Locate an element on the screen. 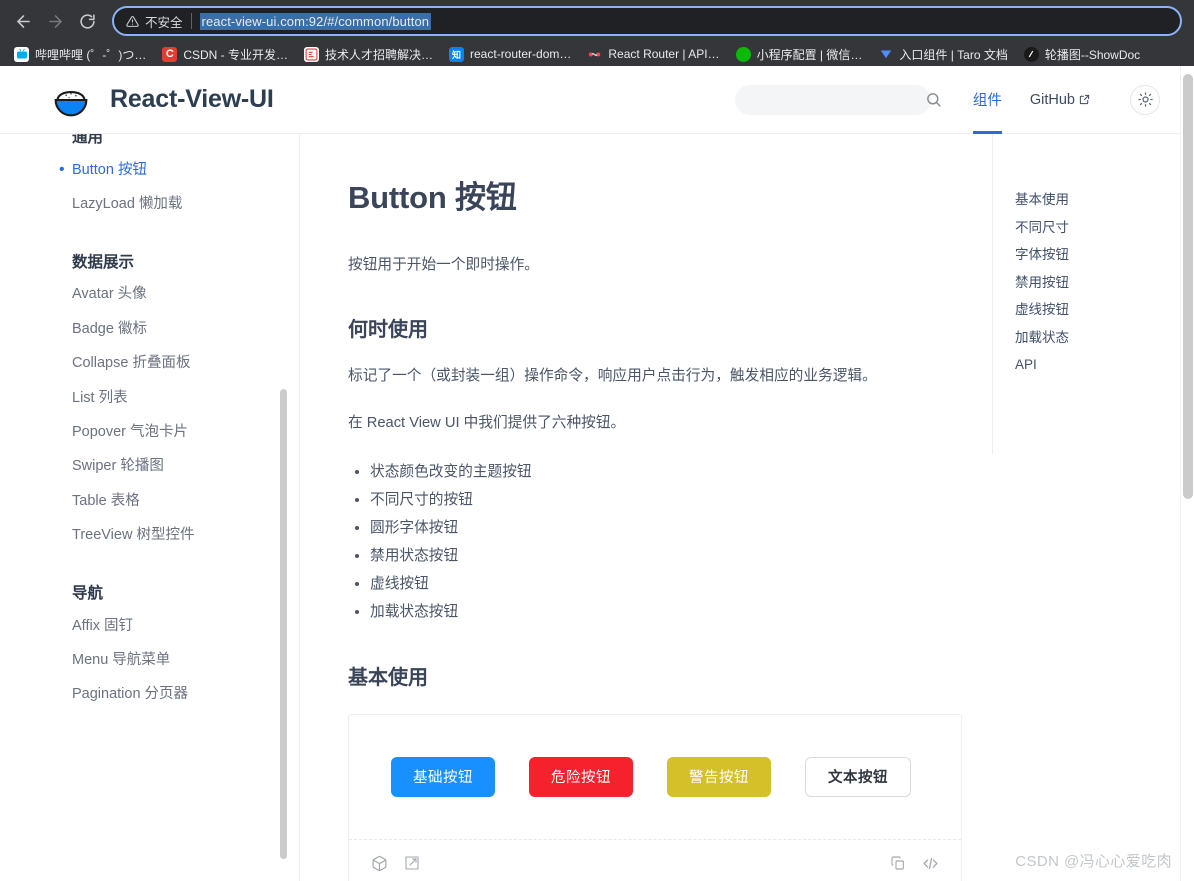 This screenshot has height=881, width=1194. list-item: 圆形字体按钮 is located at coordinates (650, 529).